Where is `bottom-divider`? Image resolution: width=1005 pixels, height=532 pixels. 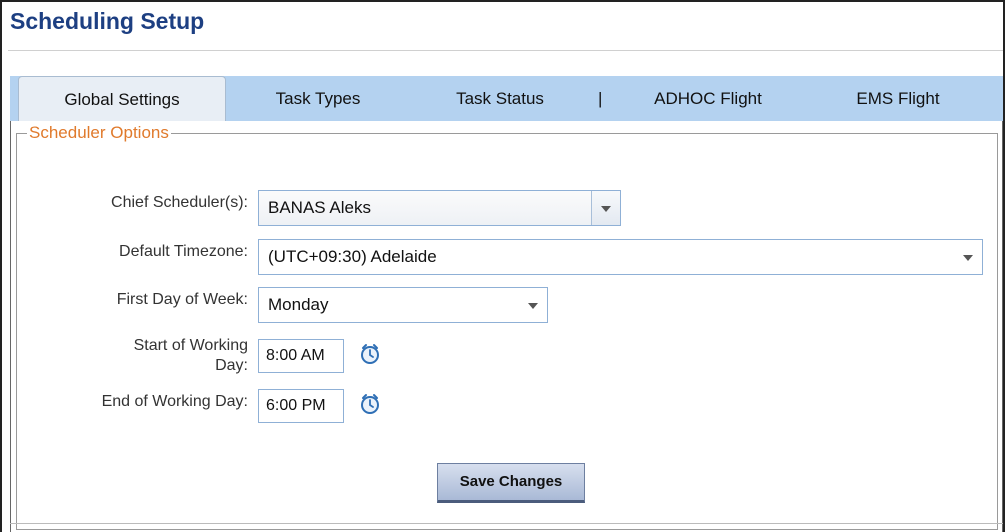 bottom-divider is located at coordinates (506, 523).